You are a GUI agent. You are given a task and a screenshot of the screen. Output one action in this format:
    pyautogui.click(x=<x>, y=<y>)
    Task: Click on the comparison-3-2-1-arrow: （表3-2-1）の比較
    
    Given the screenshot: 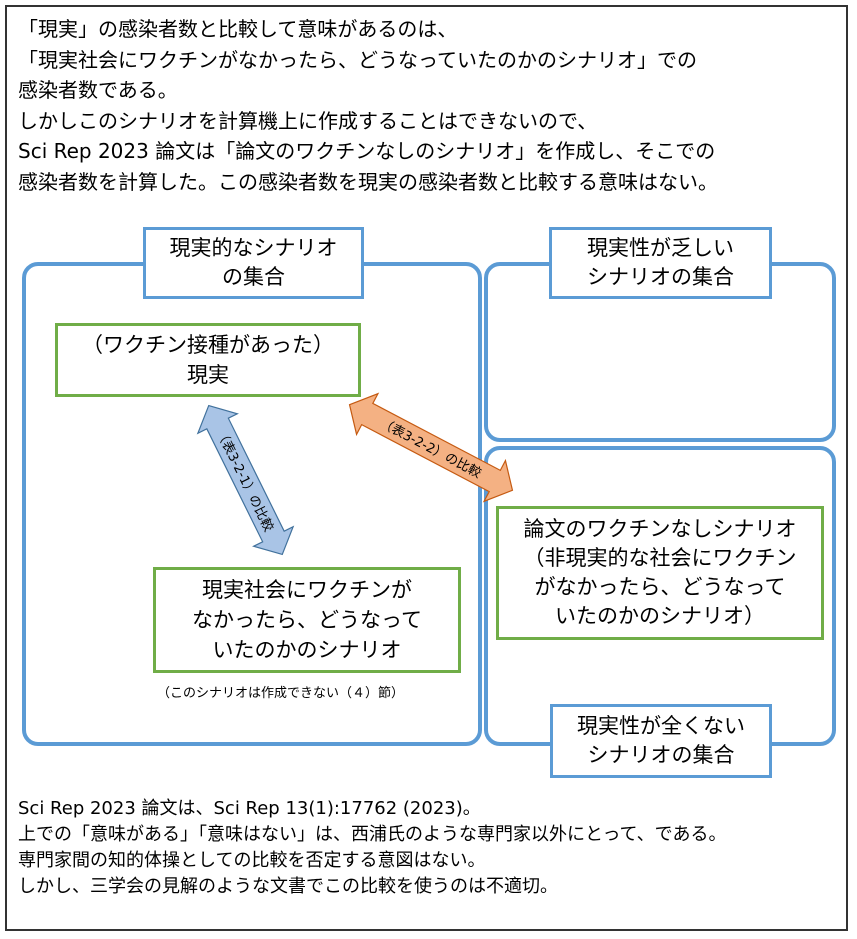 What is the action you would take?
    pyautogui.click(x=245, y=480)
    